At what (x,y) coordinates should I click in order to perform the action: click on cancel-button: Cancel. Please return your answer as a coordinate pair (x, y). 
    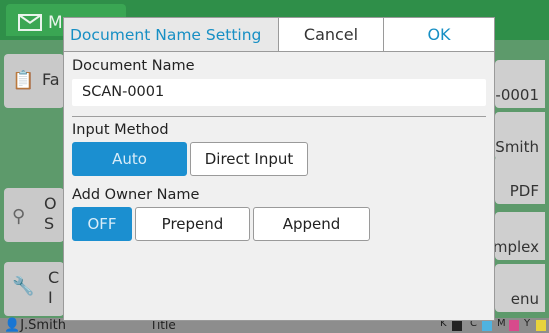
    Looking at the image, I should click on (330, 34).